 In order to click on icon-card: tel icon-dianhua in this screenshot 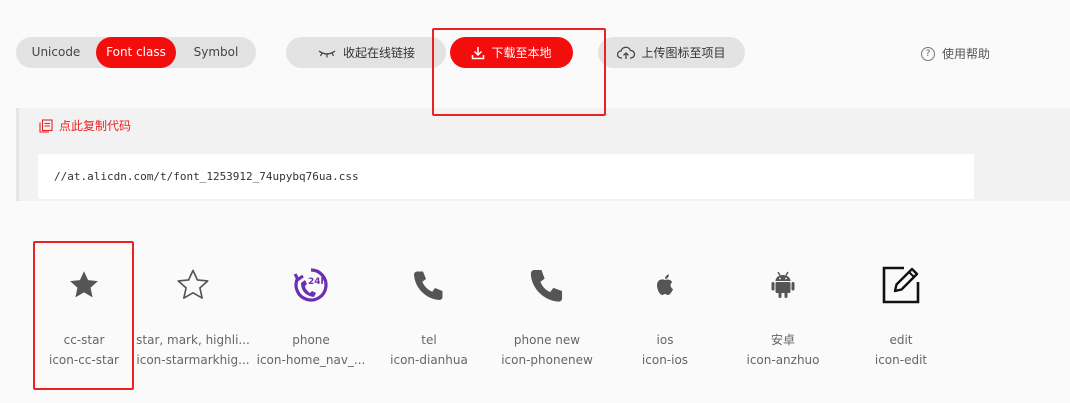, I will do `click(429, 315)`.